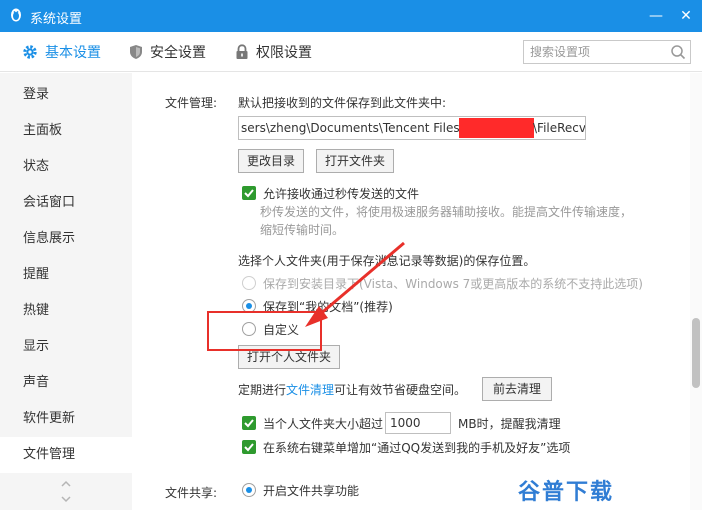  Describe the element at coordinates (509, 424) in the screenshot. I see `size-reminder-suffix: MB时，提醒我清理` at that location.